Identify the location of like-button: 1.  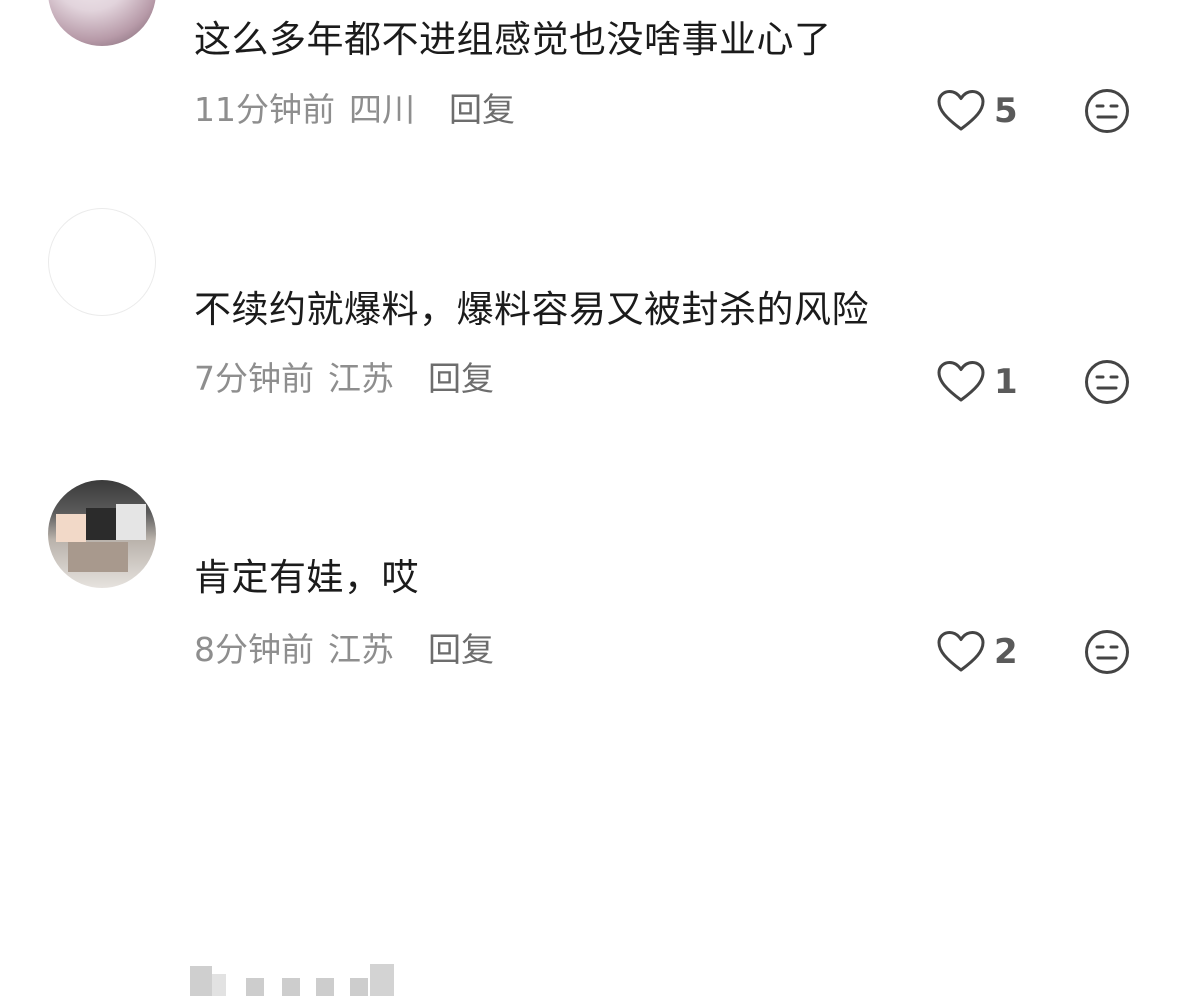
(977, 382).